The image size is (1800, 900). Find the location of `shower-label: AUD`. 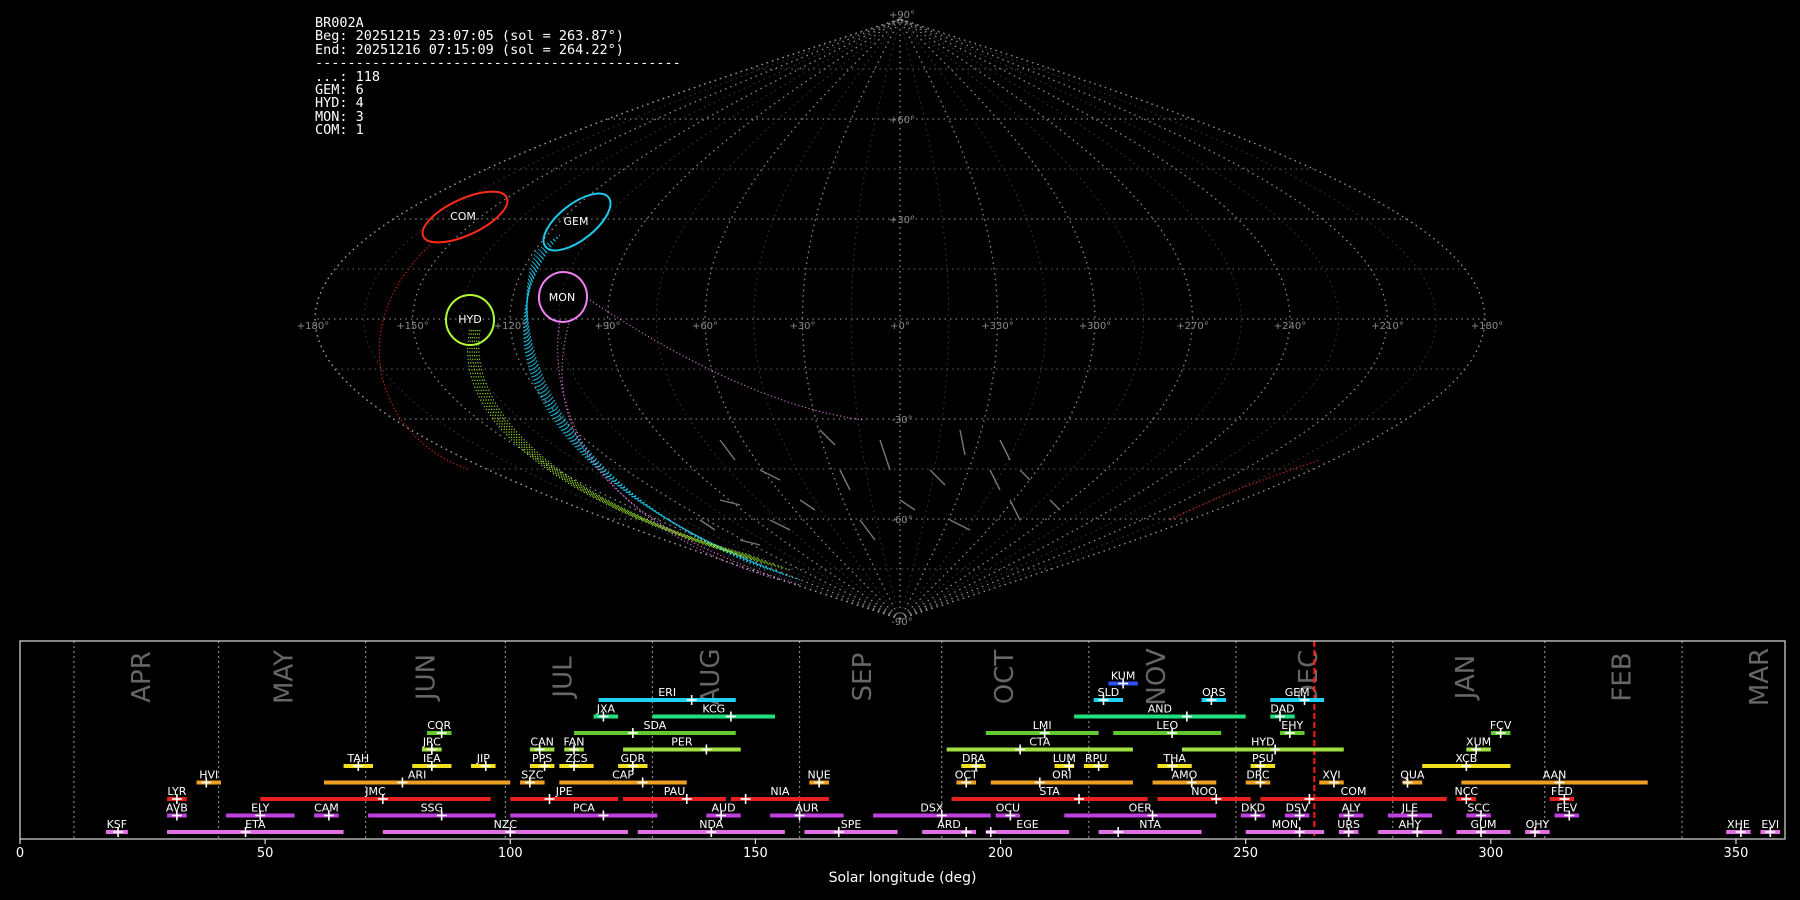

shower-label: AUD is located at coordinates (724, 808).